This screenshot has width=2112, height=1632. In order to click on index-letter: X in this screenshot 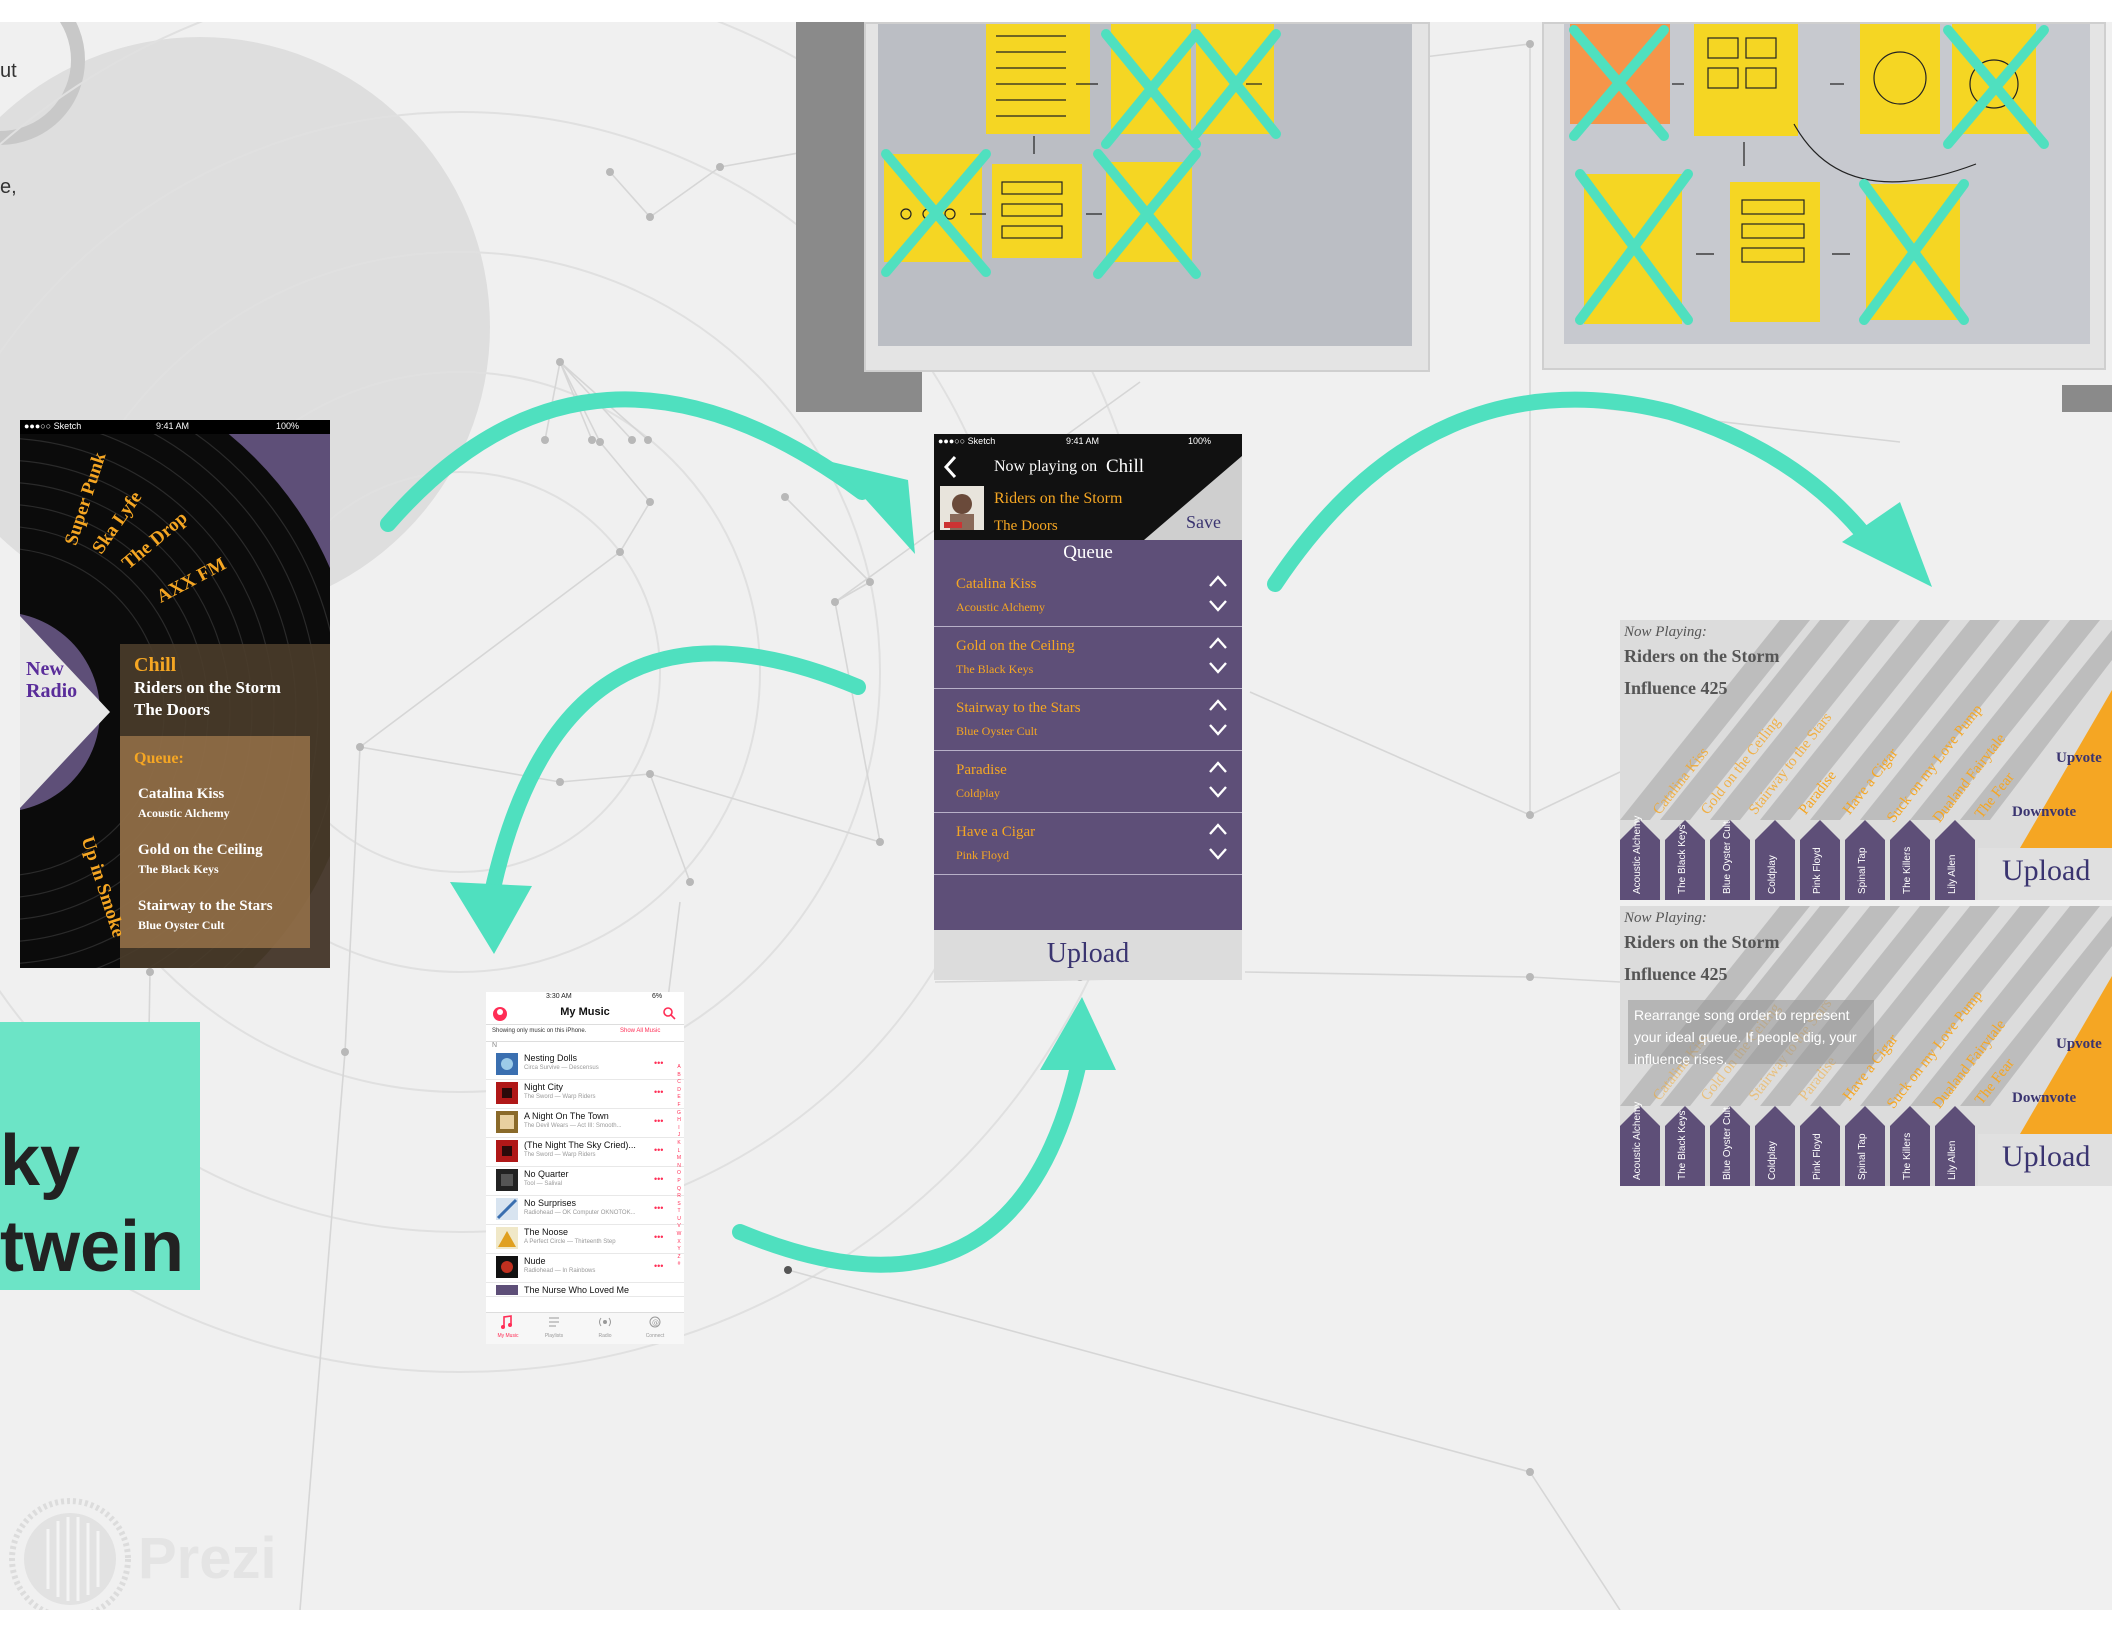, I will do `click(679, 1243)`.